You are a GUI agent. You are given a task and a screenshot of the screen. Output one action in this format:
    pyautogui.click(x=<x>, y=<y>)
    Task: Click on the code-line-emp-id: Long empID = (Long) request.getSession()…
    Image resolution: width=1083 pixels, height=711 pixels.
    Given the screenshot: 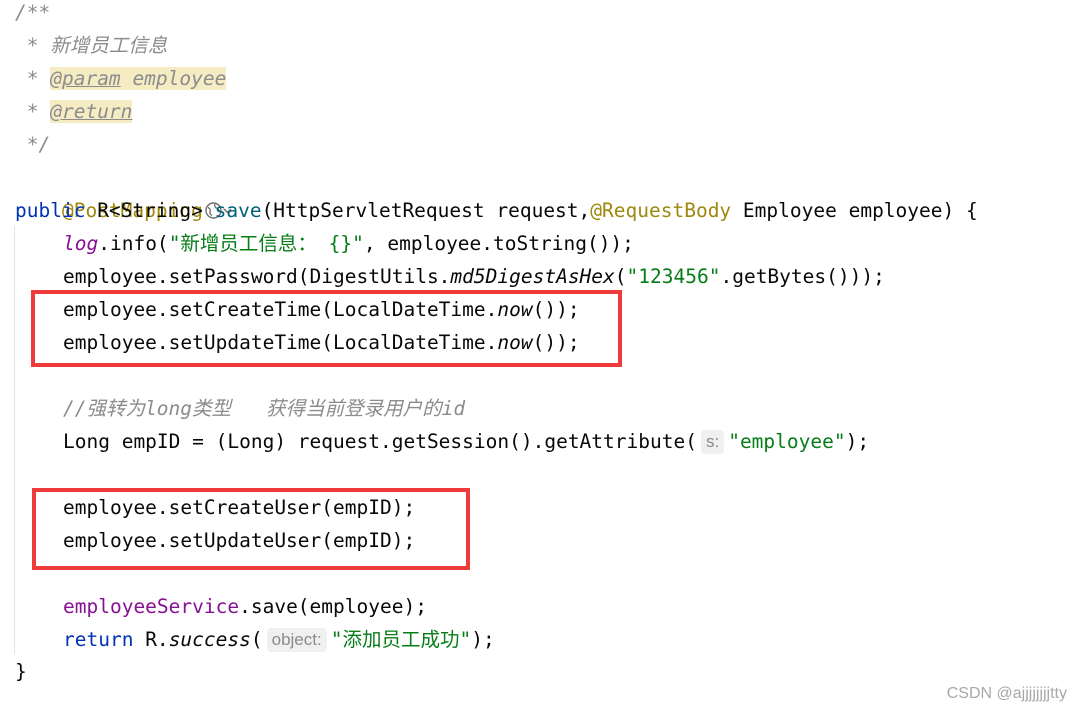 What is the action you would take?
    pyautogui.click(x=466, y=442)
    